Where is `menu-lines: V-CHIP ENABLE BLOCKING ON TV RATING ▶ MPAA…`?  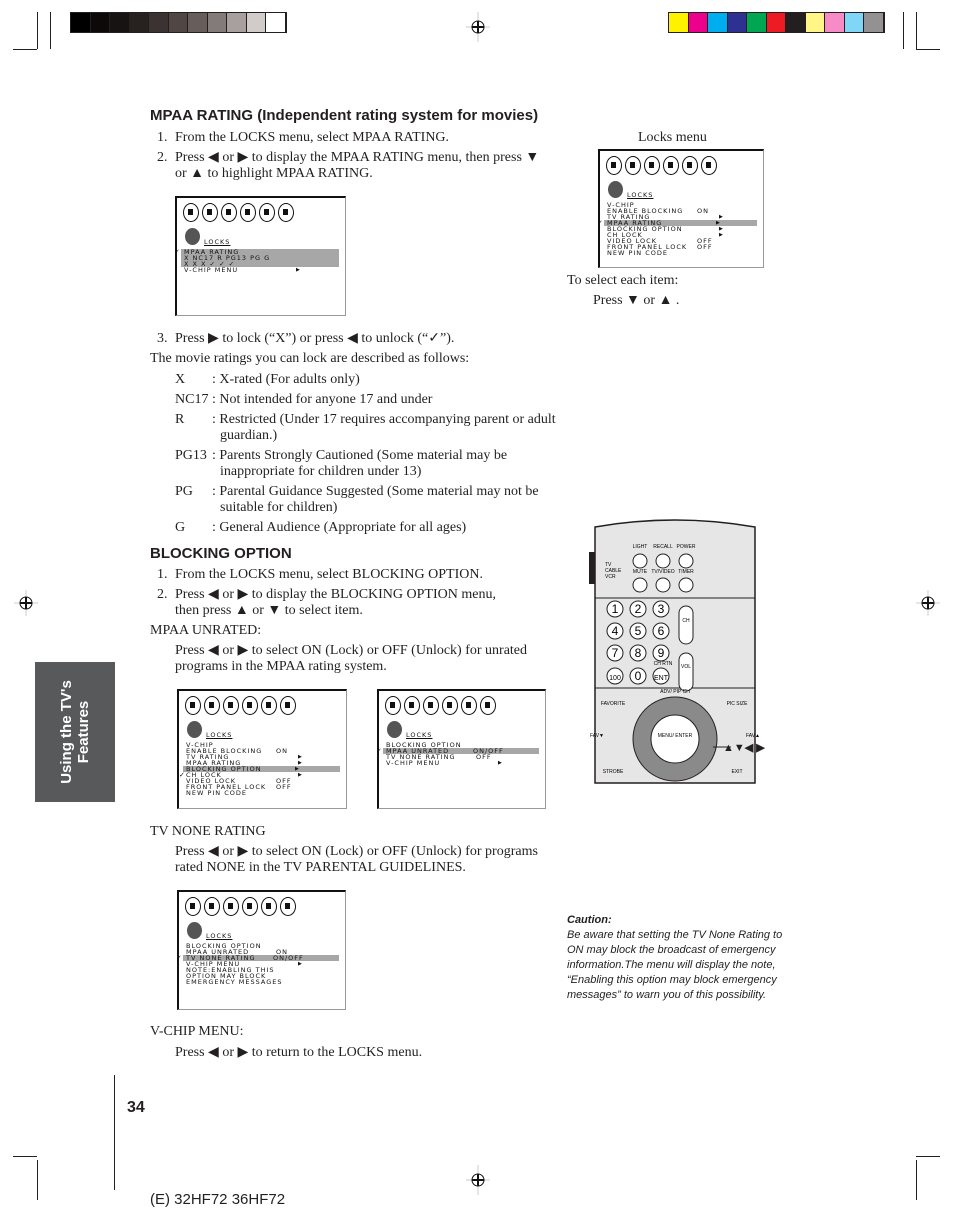
menu-lines: V-CHIP ENABLE BLOCKING ON TV RATING ▶ MPAA… is located at coordinates (677, 229).